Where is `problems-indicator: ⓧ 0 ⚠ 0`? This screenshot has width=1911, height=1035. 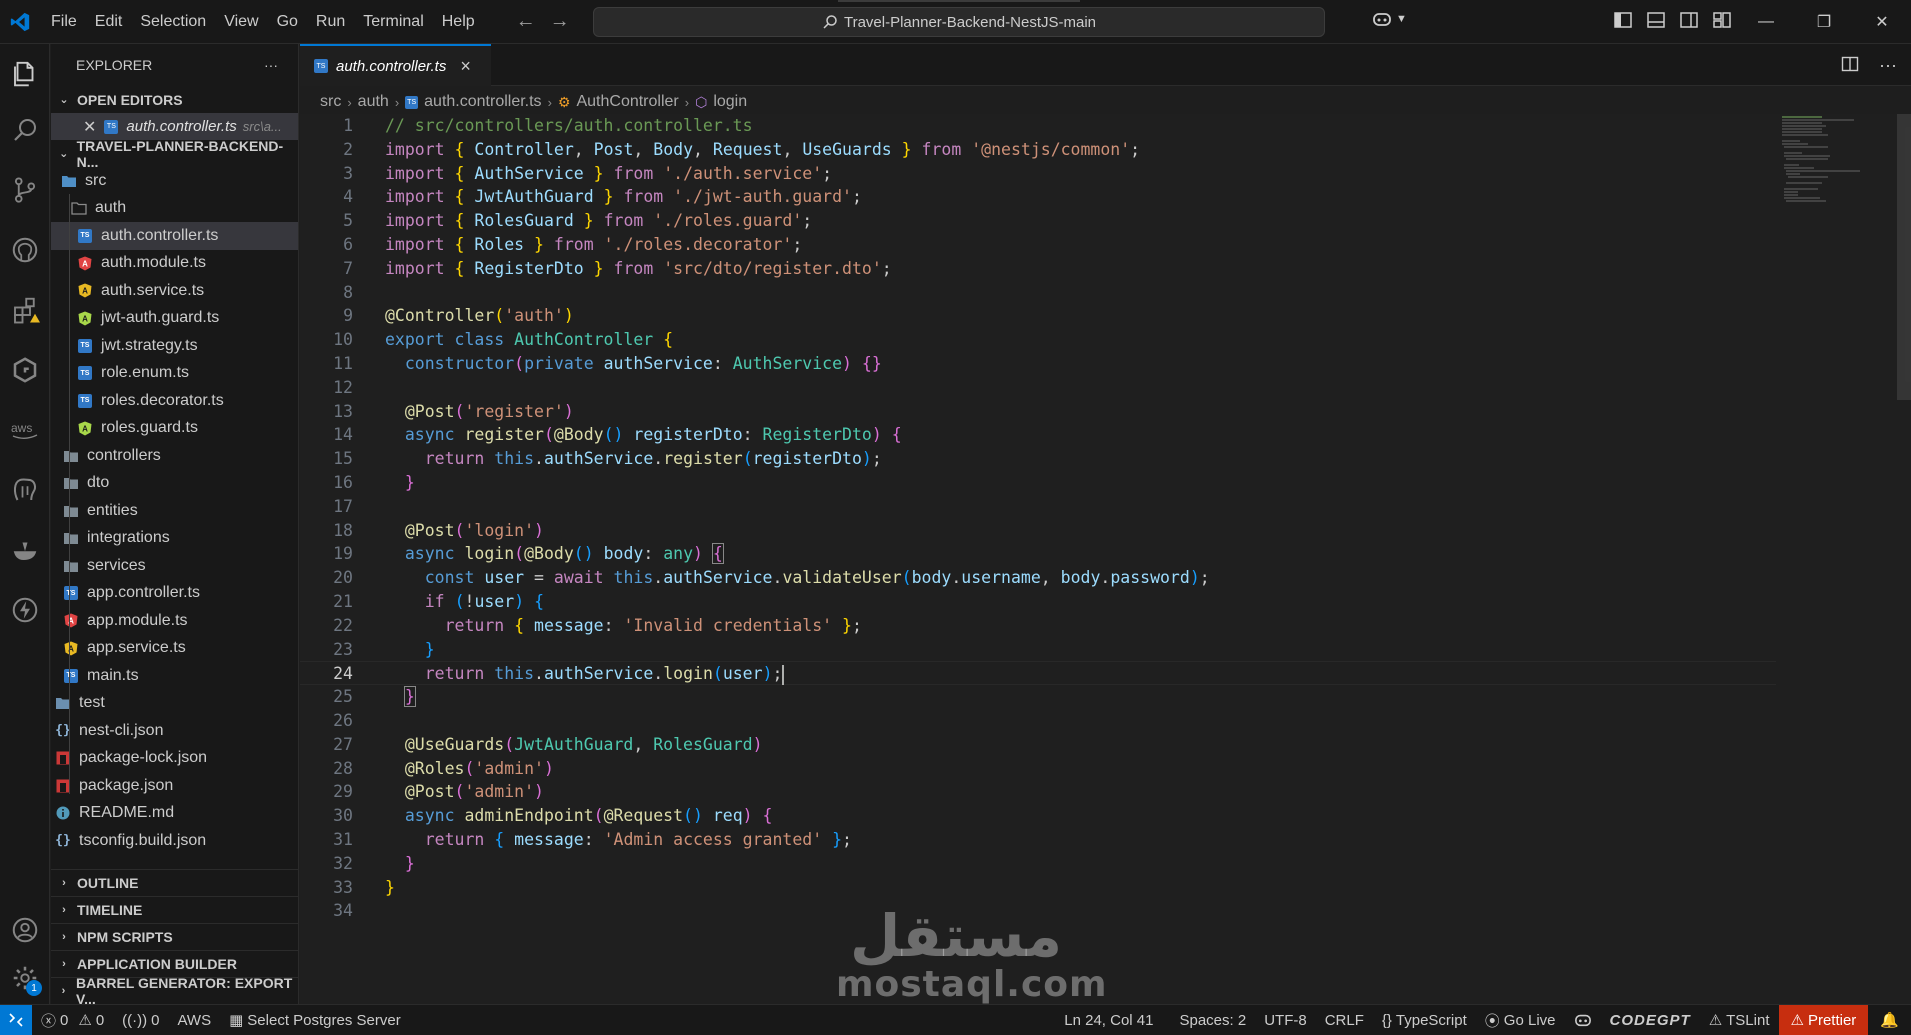 problems-indicator: ⓧ 0 ⚠ 0 is located at coordinates (72, 1020).